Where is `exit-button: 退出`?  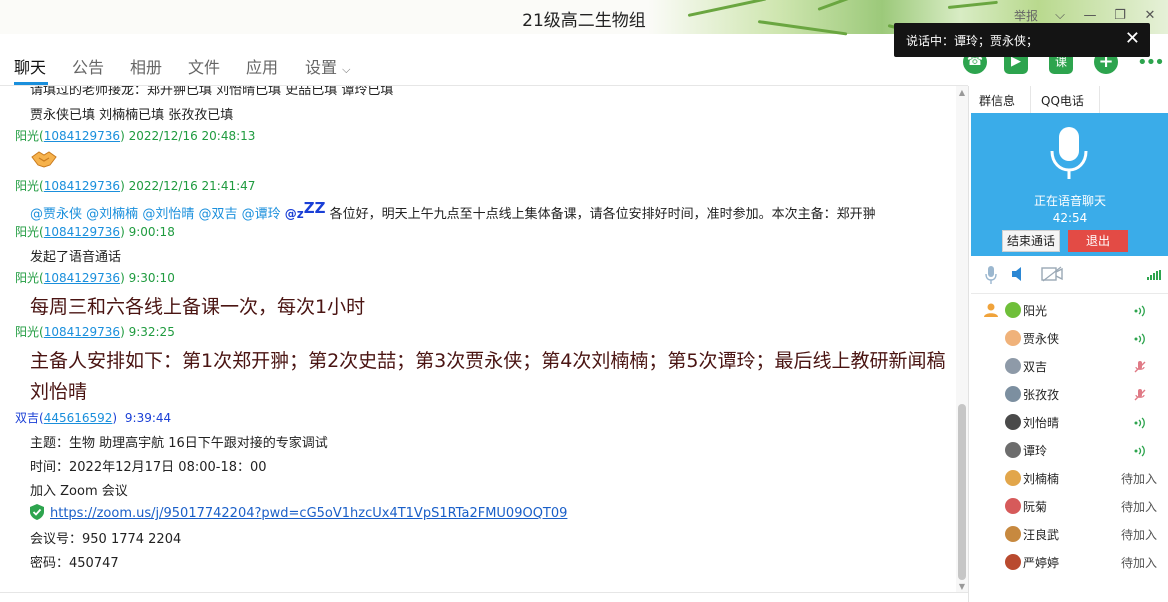
exit-button: 退出 is located at coordinates (1098, 241).